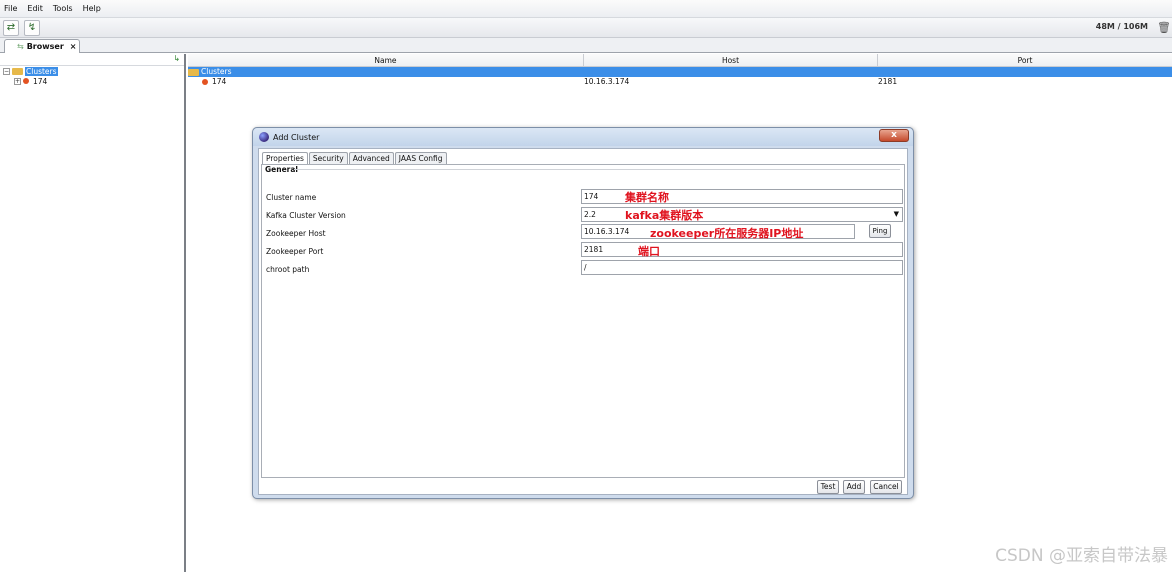 The width and height of the screenshot is (1172, 572). What do you see at coordinates (288, 269) in the screenshot?
I see `chroot-path-label: chroot path` at bounding box center [288, 269].